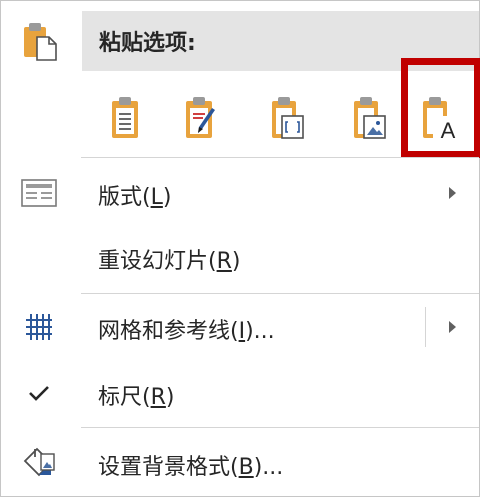 The width and height of the screenshot is (480, 497). Describe the element at coordinates (39, 193) in the screenshot. I see `layout-icon` at that location.